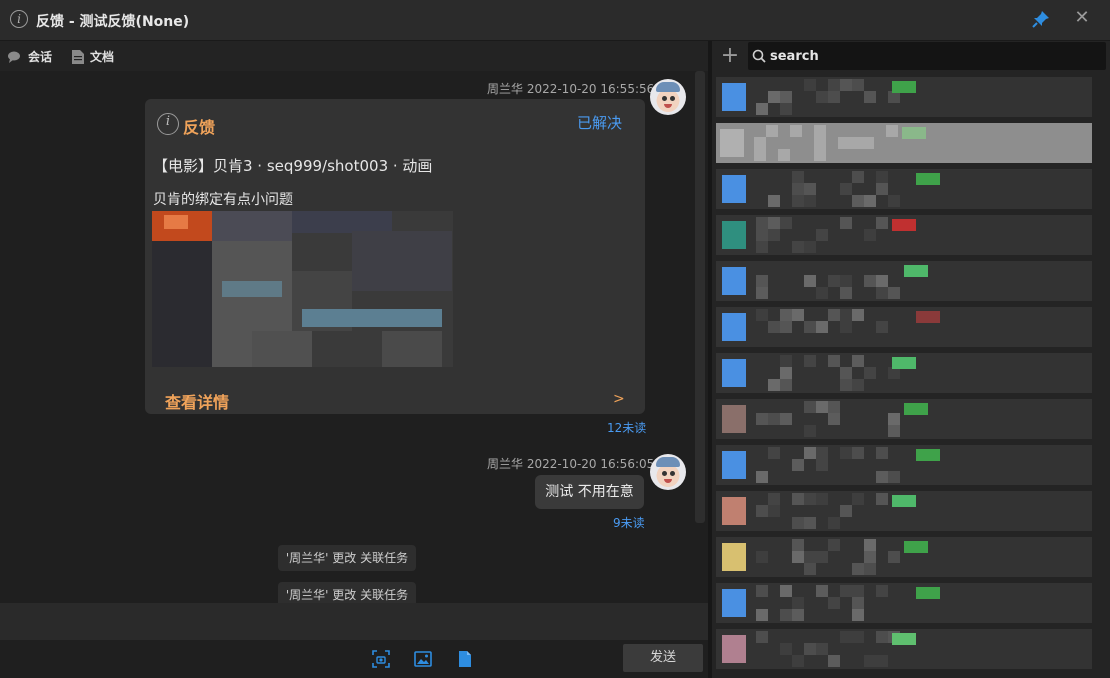 The image size is (1110, 678). Describe the element at coordinates (589, 492) in the screenshot. I see `message-bubble: 测试 不用在意` at that location.